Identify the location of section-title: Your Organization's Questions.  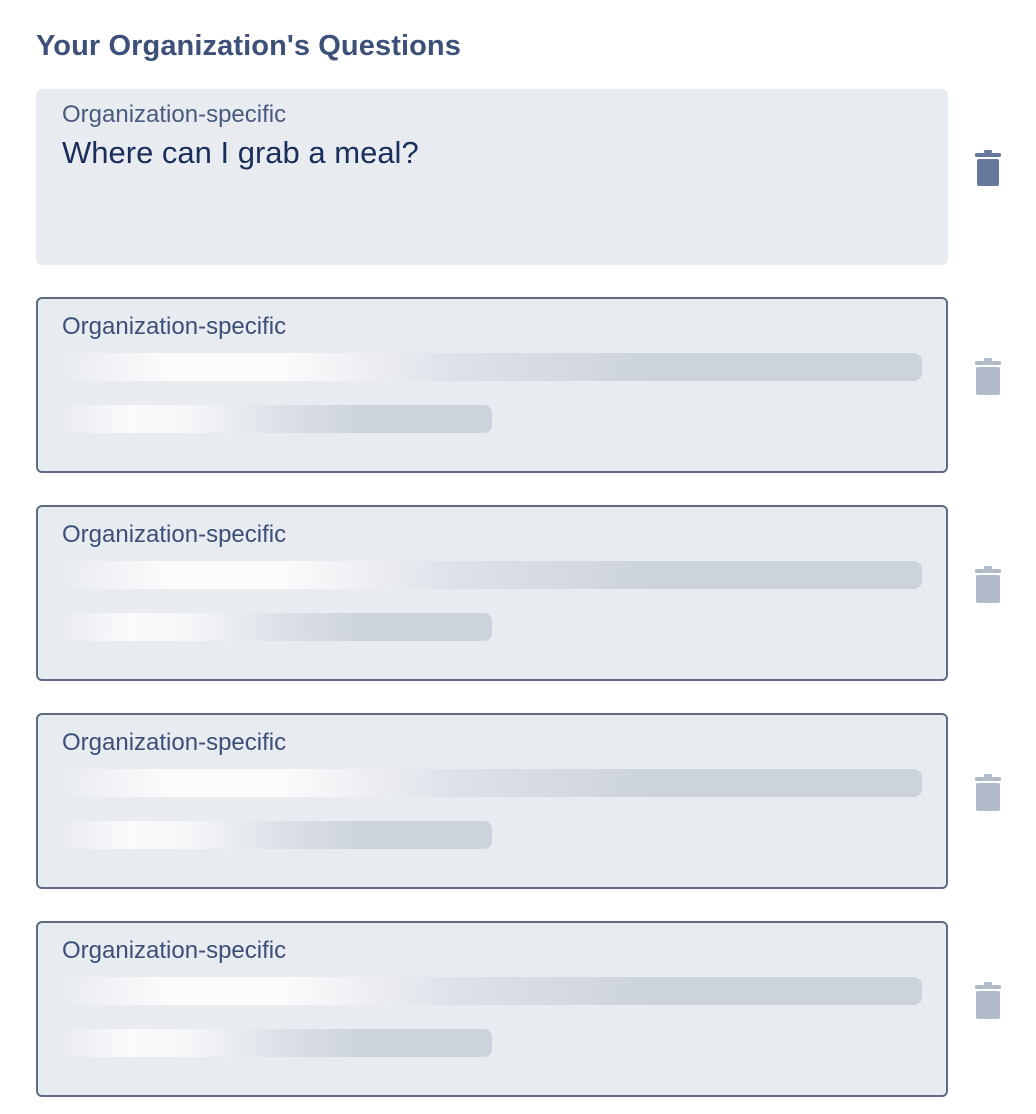
(248, 46).